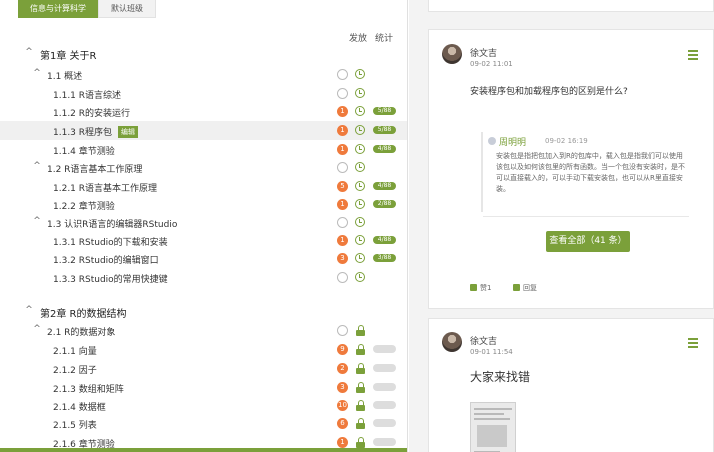 The width and height of the screenshot is (714, 452). Describe the element at coordinates (203, 387) in the screenshot. I see `lesson-row: 2.1.3 数组和矩阵 3` at that location.